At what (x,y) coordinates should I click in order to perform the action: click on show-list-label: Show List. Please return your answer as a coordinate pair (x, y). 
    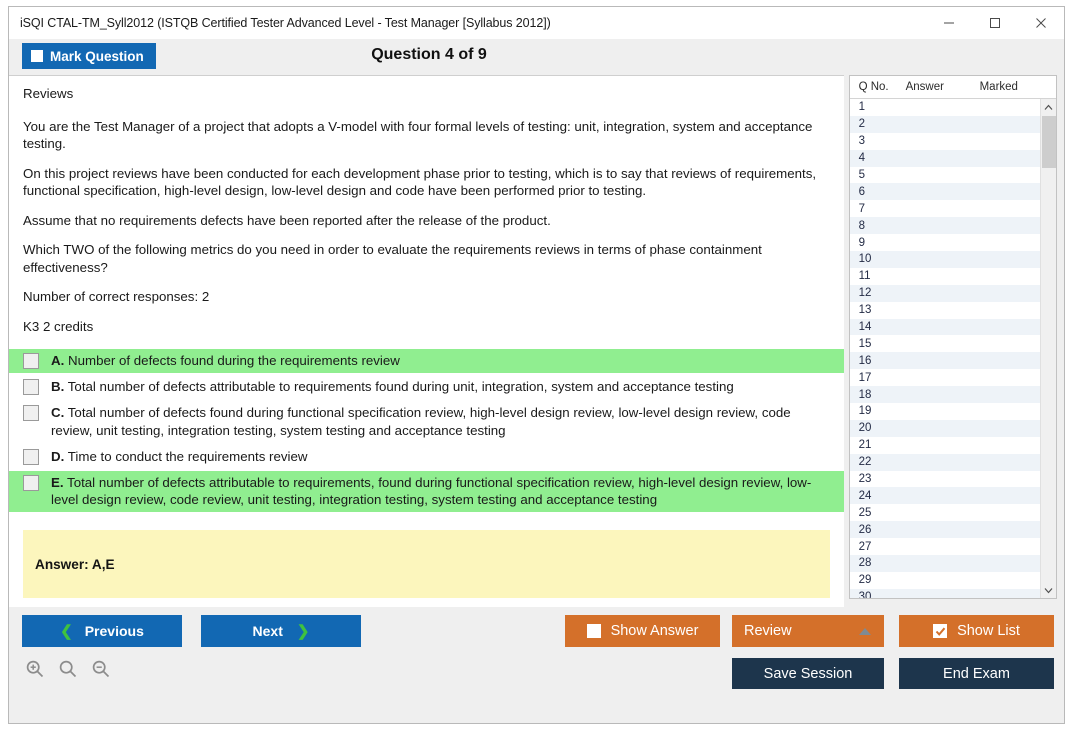
    Looking at the image, I should click on (988, 631).